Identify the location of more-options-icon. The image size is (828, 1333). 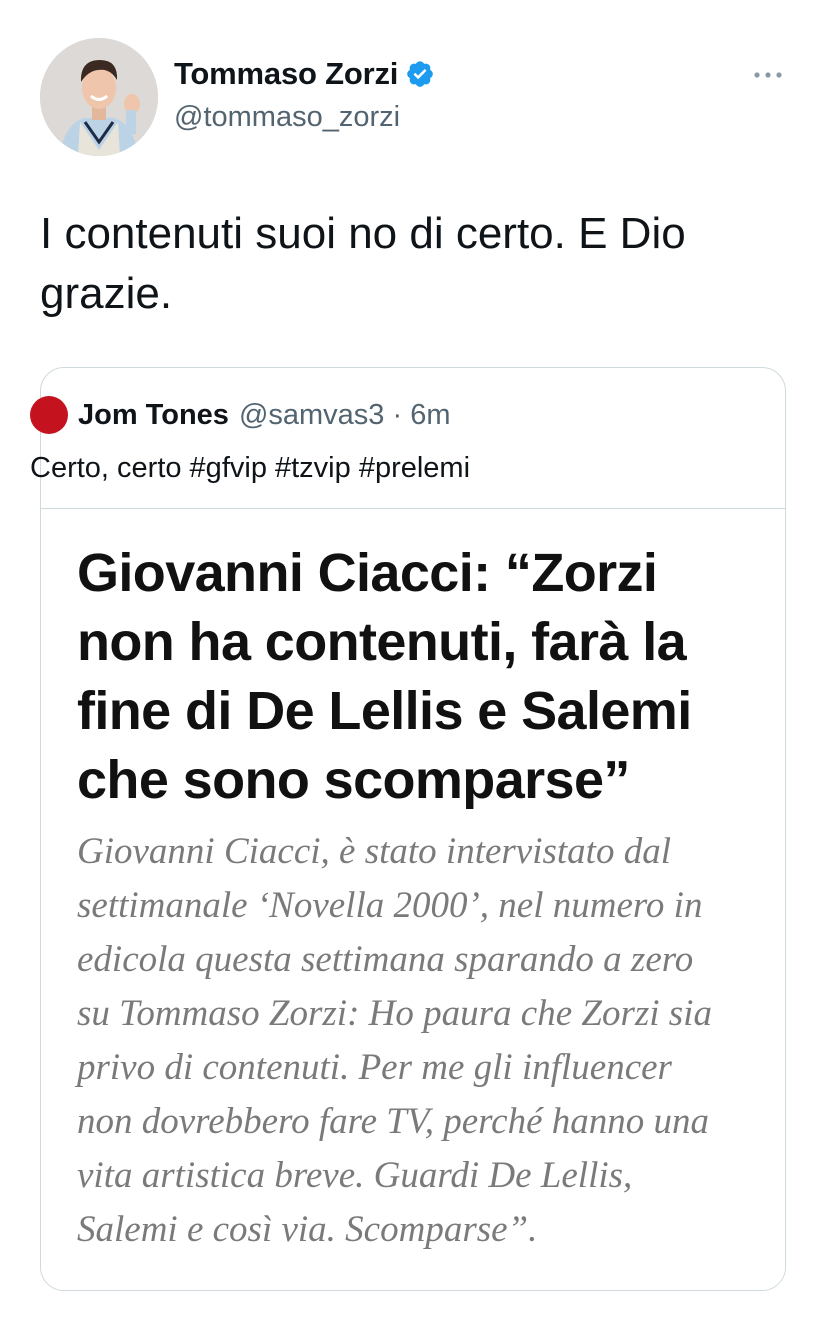
(768, 75).